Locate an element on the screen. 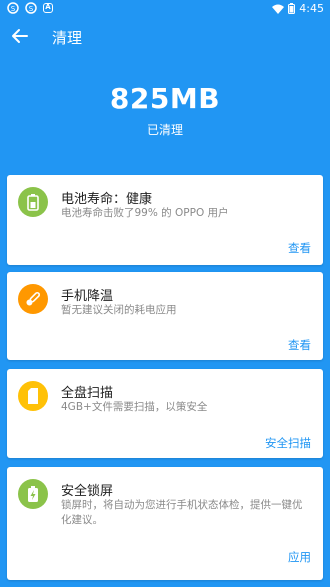 The height and width of the screenshot is (587, 330). s-app-icon: S is located at coordinates (13, 8).